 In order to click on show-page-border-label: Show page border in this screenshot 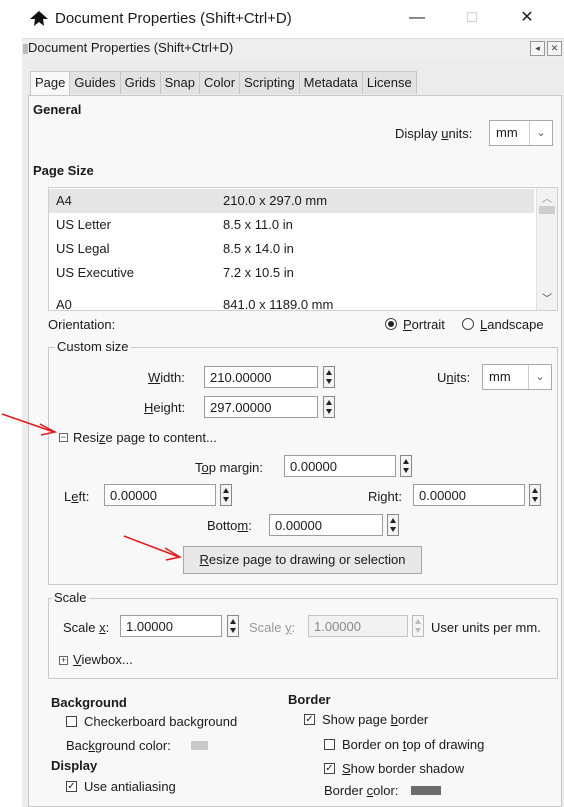, I will do `click(375, 719)`.